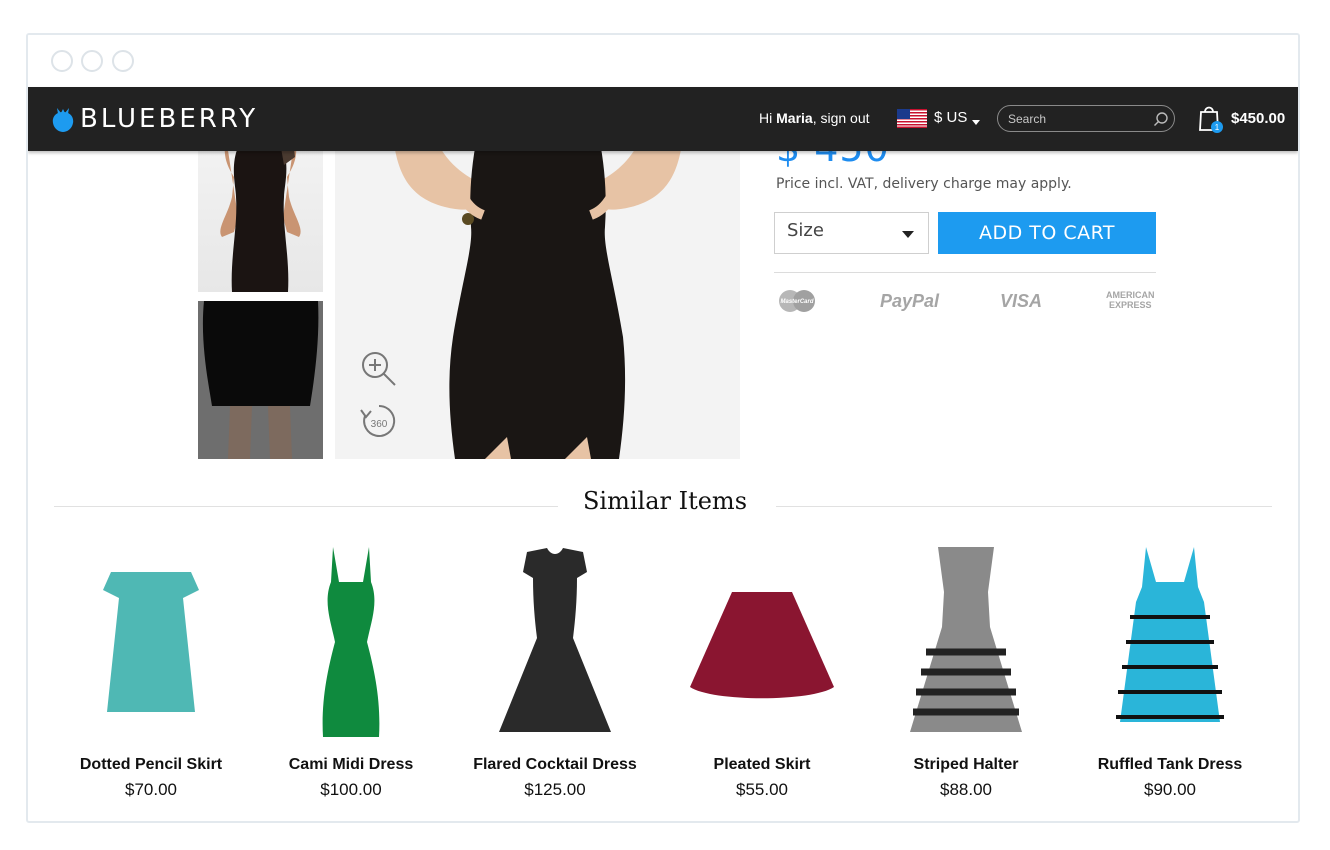 This screenshot has height=850, width=1330. I want to click on similar-item-price: $90.00, so click(1170, 789).